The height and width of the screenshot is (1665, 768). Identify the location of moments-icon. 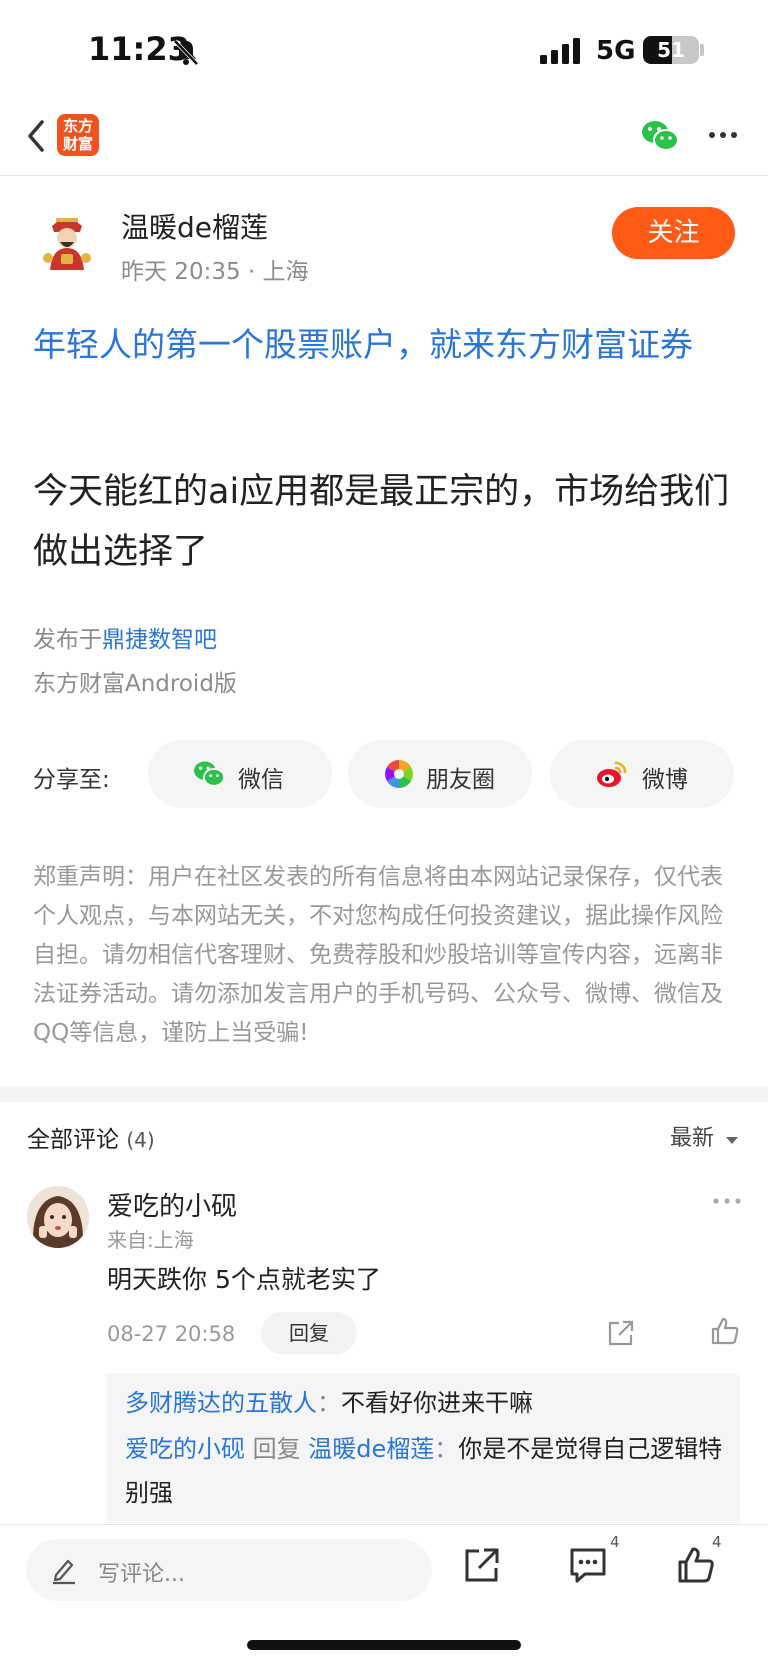
(399, 774).